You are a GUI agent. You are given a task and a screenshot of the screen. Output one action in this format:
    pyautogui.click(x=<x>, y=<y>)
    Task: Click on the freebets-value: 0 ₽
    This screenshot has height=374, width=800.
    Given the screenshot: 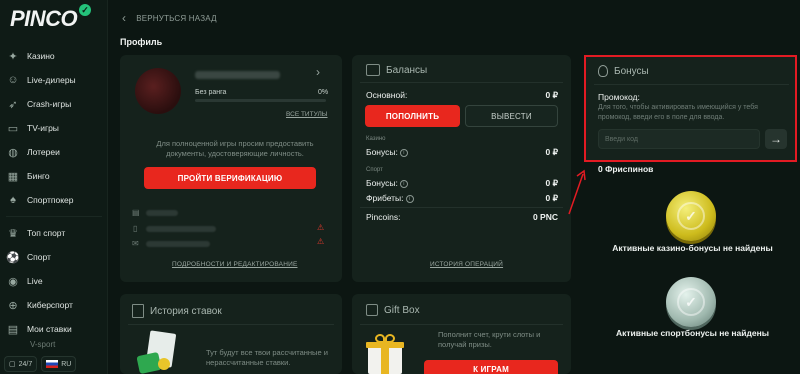 What is the action you would take?
    pyautogui.click(x=552, y=198)
    